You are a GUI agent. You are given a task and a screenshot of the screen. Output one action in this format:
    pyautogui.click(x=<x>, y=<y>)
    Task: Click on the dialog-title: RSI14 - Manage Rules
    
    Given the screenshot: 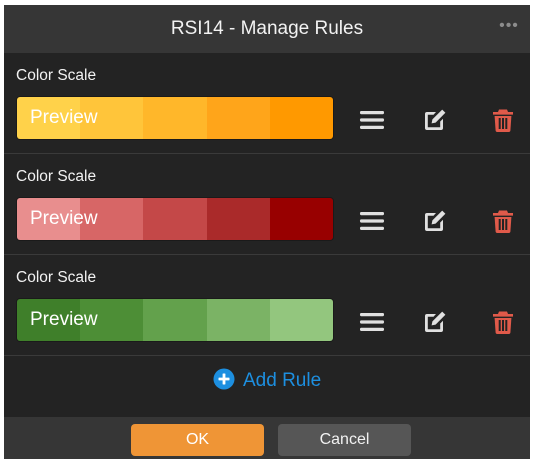 What is the action you would take?
    pyautogui.click(x=267, y=28)
    